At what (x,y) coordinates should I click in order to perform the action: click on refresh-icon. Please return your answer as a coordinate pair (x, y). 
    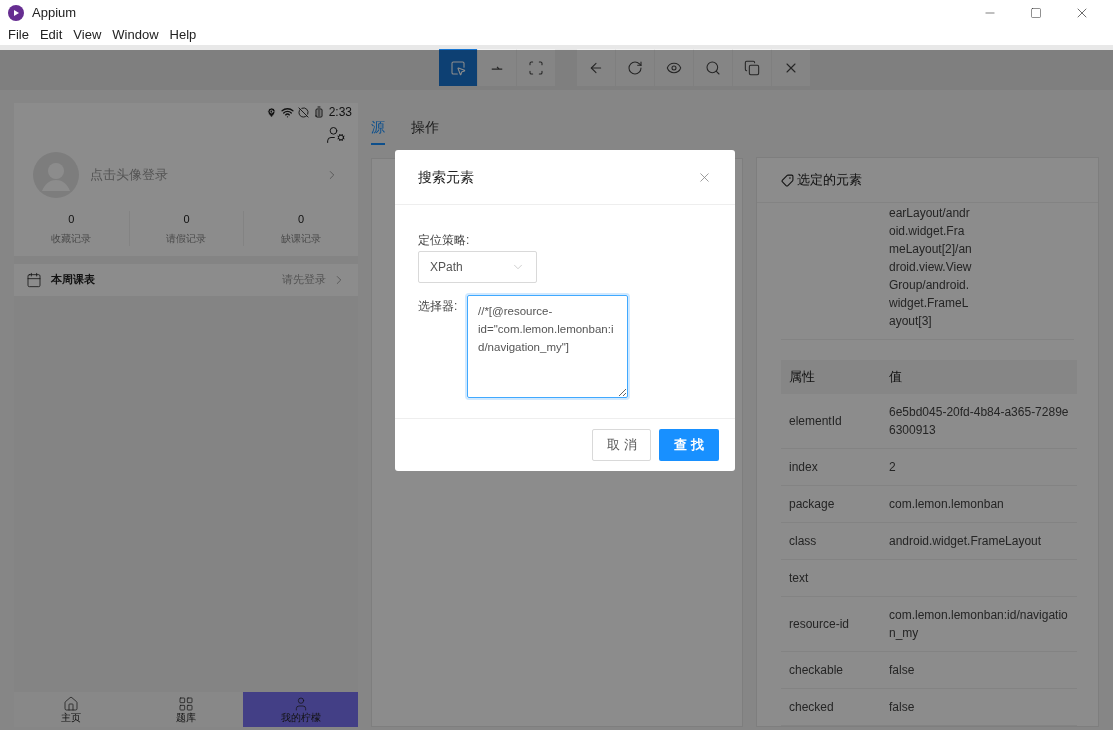
    Looking at the image, I should click on (634, 67).